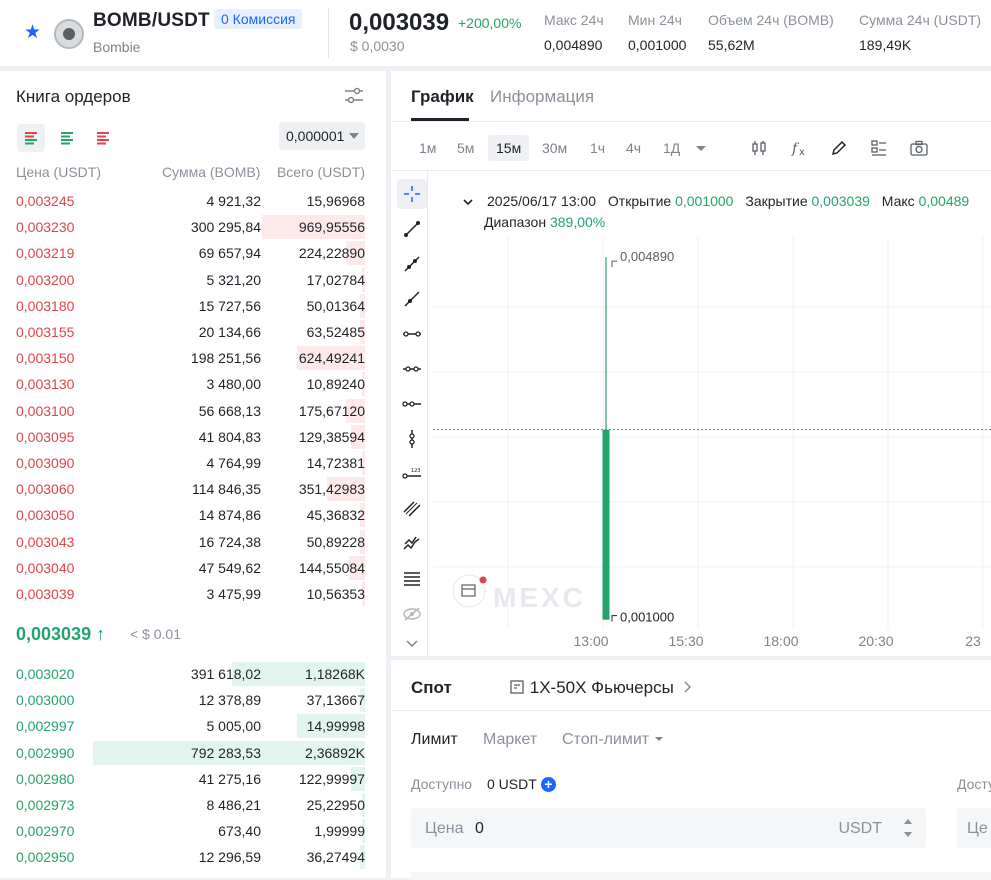 The width and height of the screenshot is (991, 880). What do you see at coordinates (542, 97) in the screenshot?
I see `tab-info: Информация` at bounding box center [542, 97].